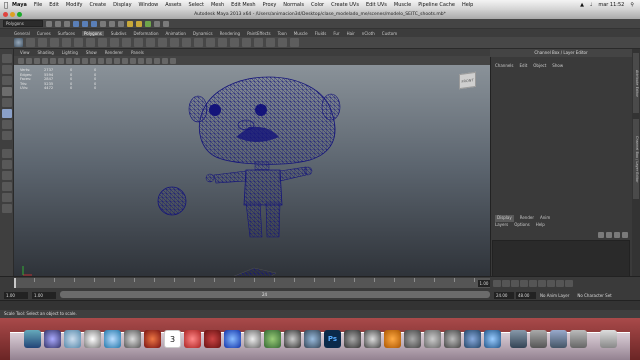 This screenshot has width=640, height=360. Describe the element at coordinates (625, 235) in the screenshot. I see `new-layer-selected-icon` at that location.